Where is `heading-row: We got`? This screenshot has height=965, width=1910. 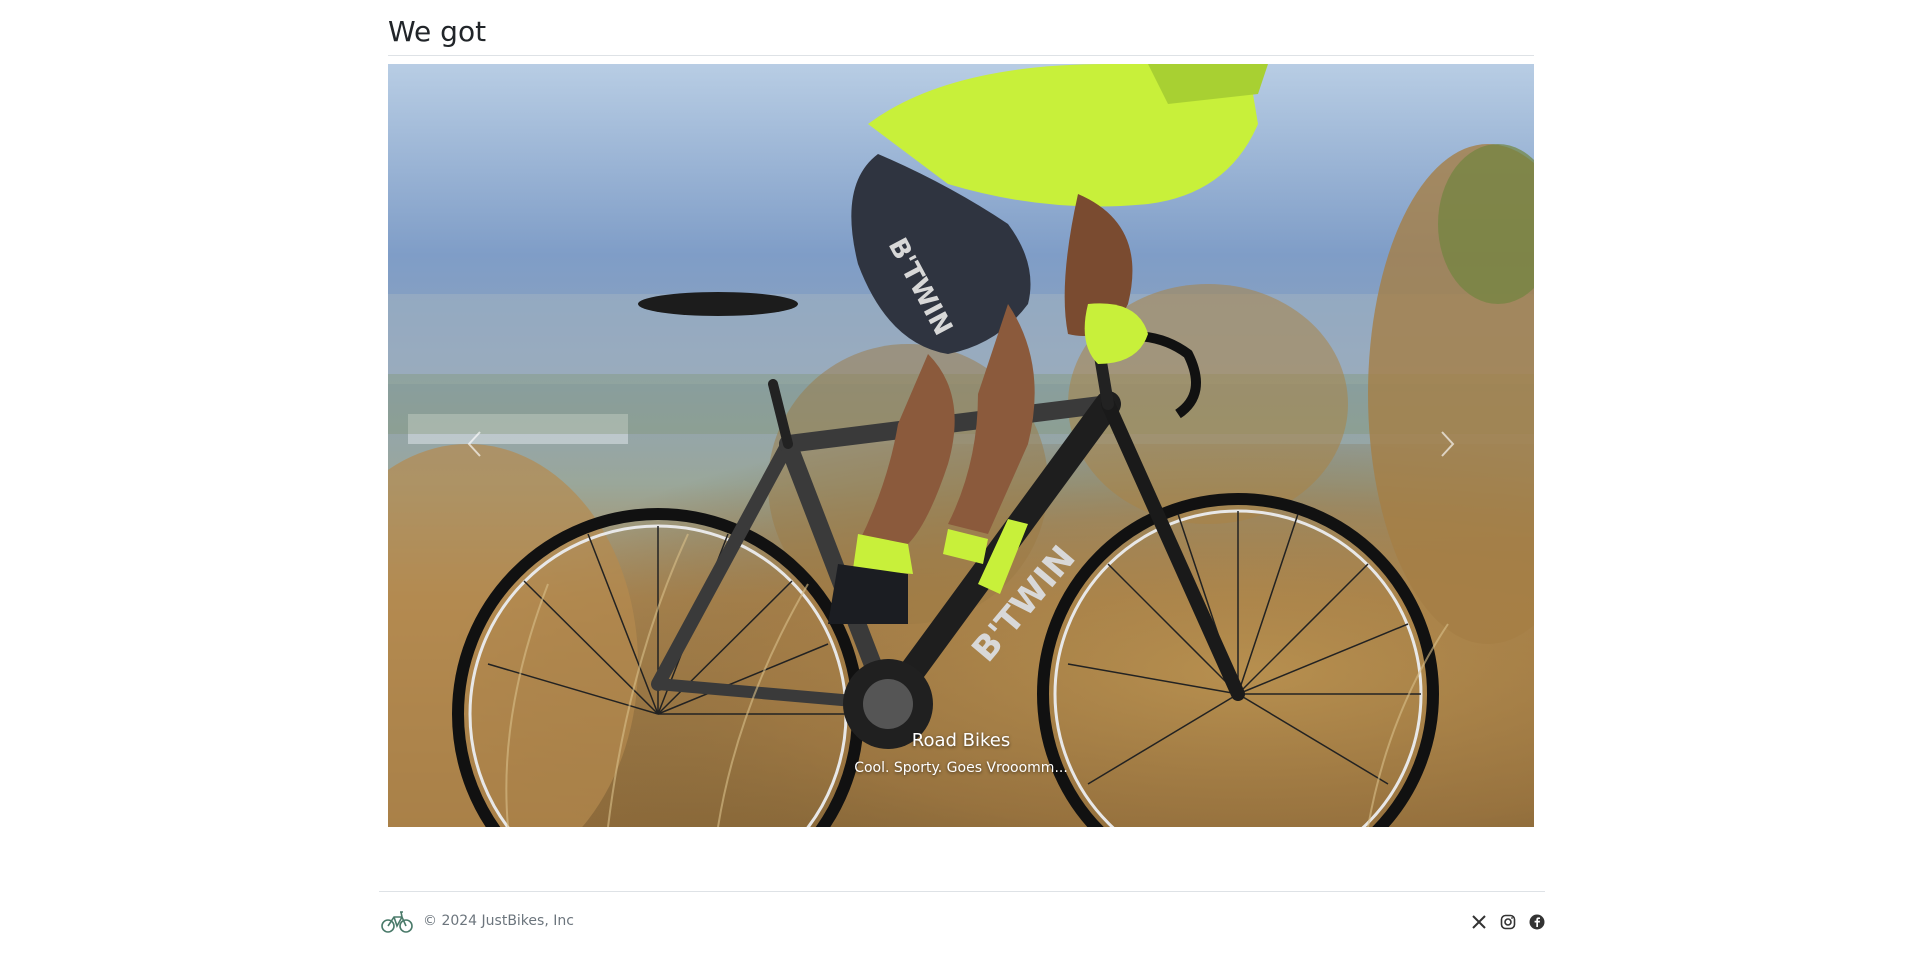
heading-row: We got is located at coordinates (961, 28).